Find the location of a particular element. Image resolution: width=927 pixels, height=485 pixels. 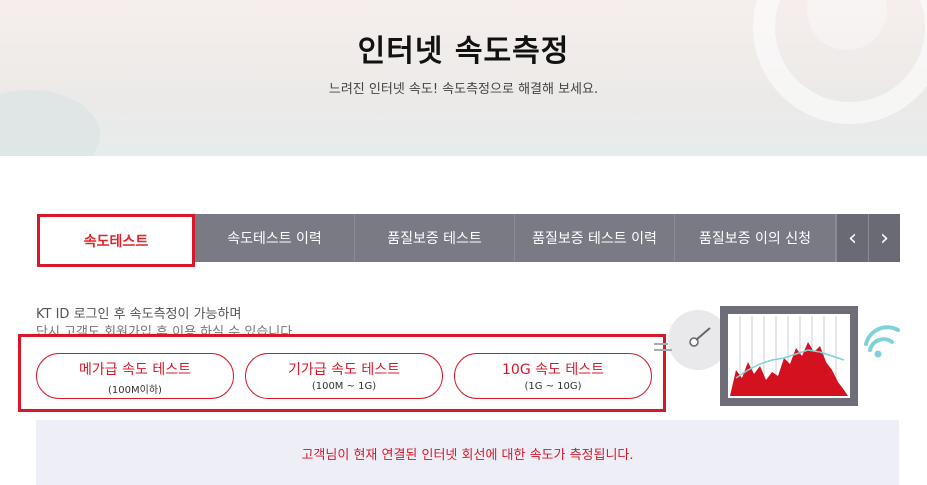

mega-speed-test-button: 메가급 속도 테스트 (100M이하) is located at coordinates (135, 376).